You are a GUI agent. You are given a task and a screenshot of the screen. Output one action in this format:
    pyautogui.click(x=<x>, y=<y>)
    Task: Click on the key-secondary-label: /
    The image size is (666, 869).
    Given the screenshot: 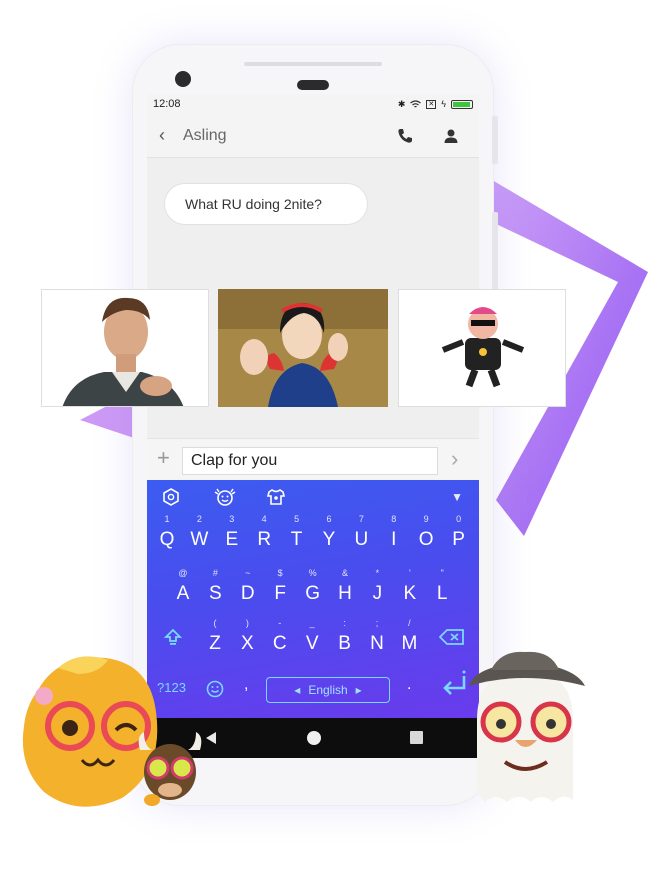 What is the action you would take?
    pyautogui.click(x=409, y=623)
    